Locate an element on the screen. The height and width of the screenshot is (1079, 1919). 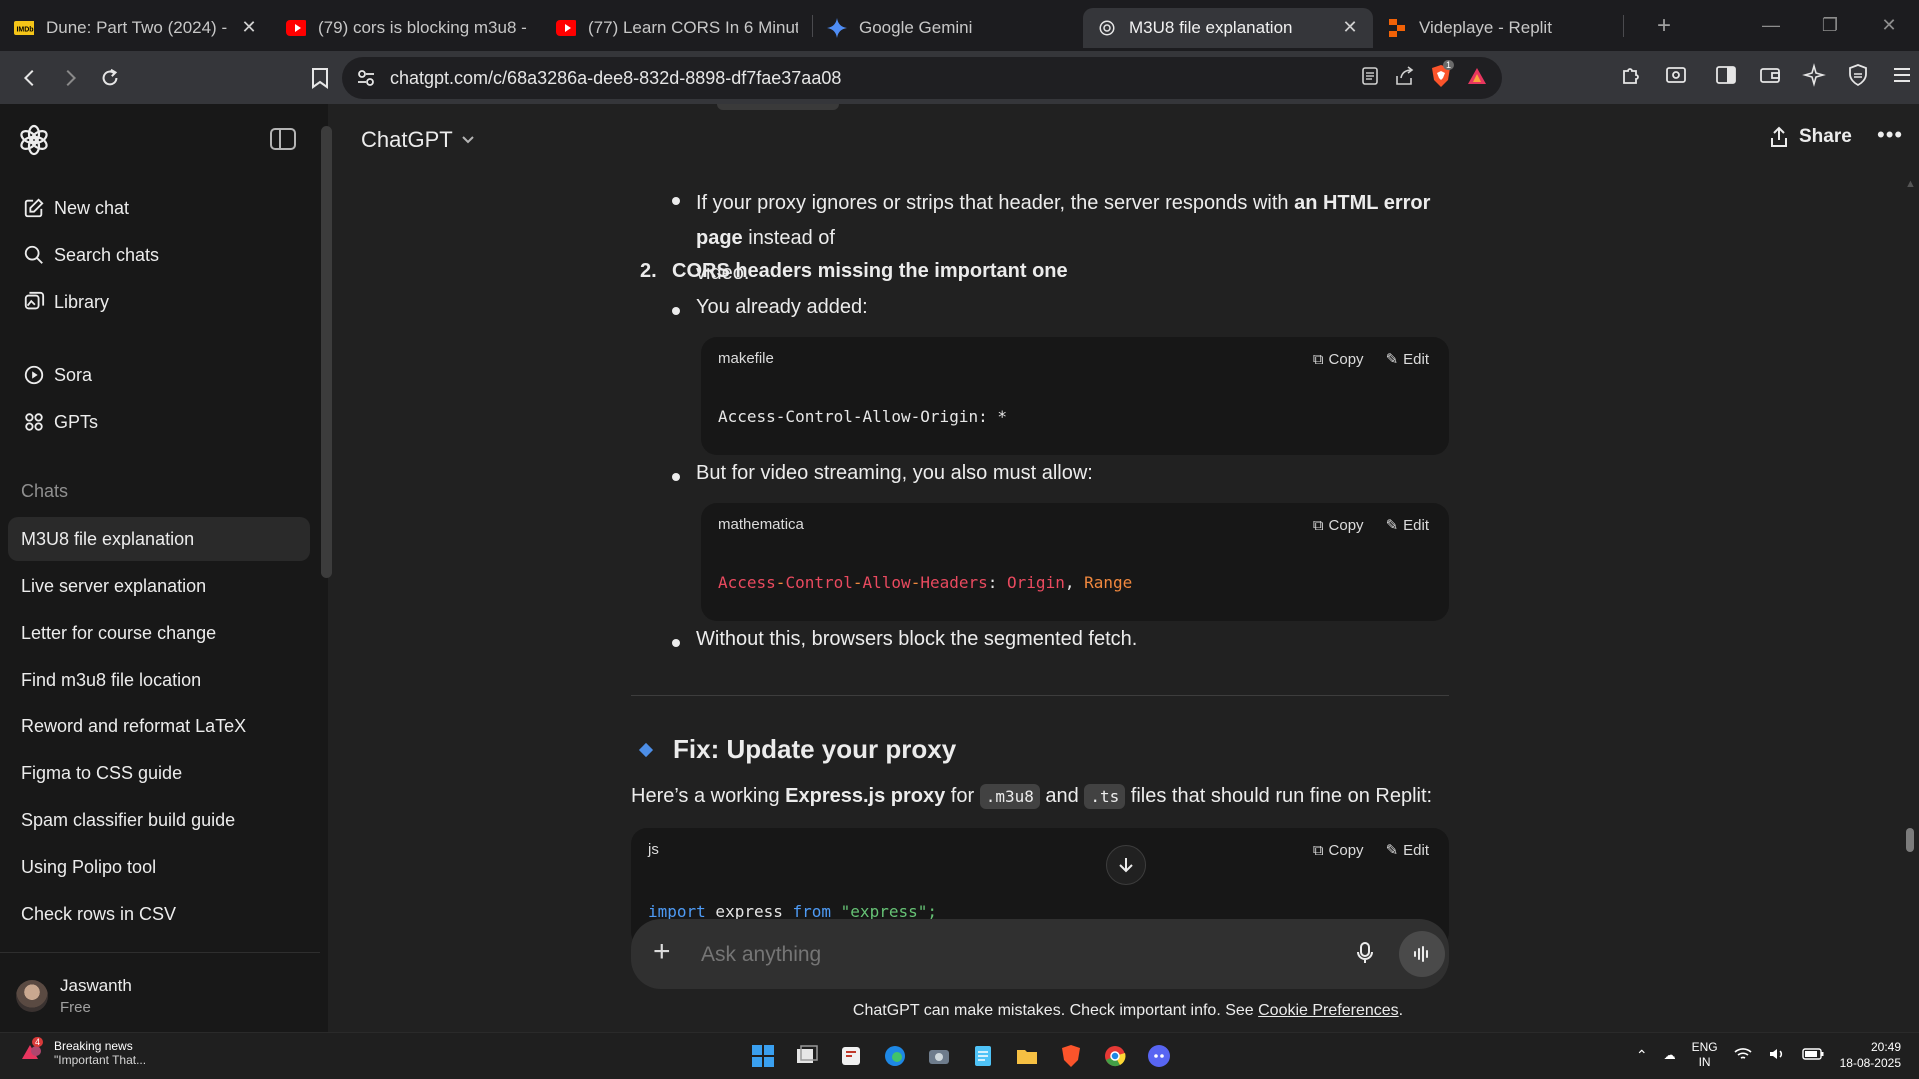
browser-tab-replit: Videplaye - Replit is located at coordinates (1498, 28).